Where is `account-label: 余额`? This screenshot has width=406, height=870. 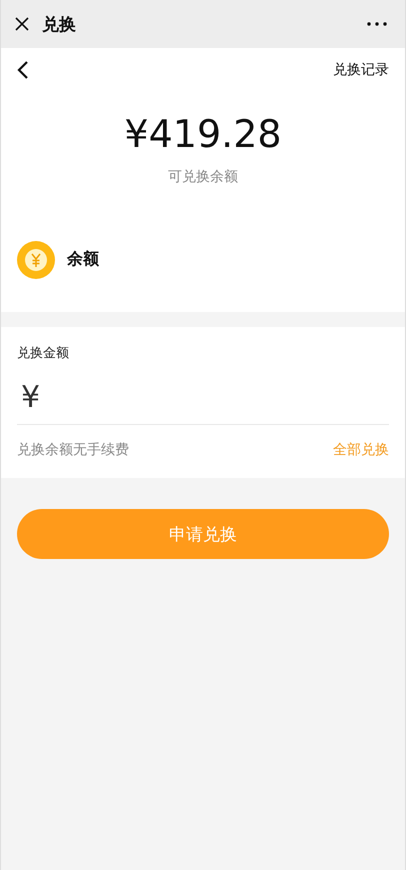 account-label: 余额 is located at coordinates (83, 259).